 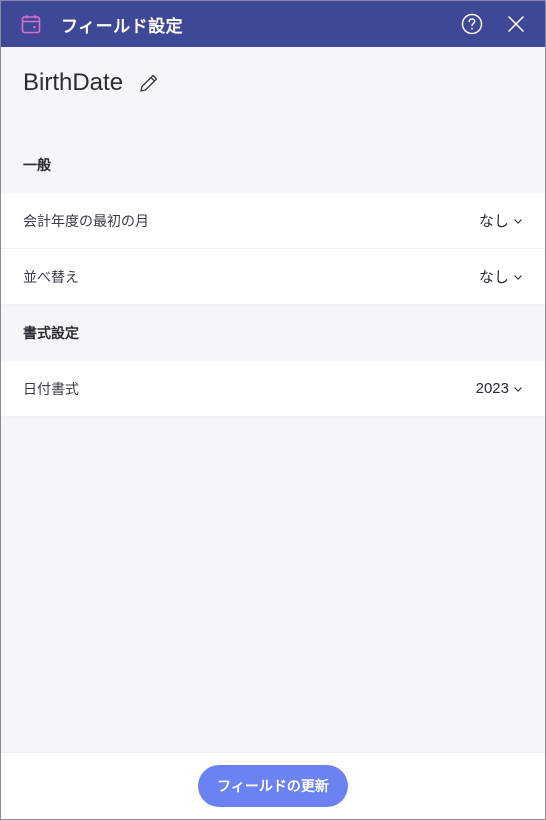 What do you see at coordinates (516, 24) in the screenshot?
I see `close-icon` at bounding box center [516, 24].